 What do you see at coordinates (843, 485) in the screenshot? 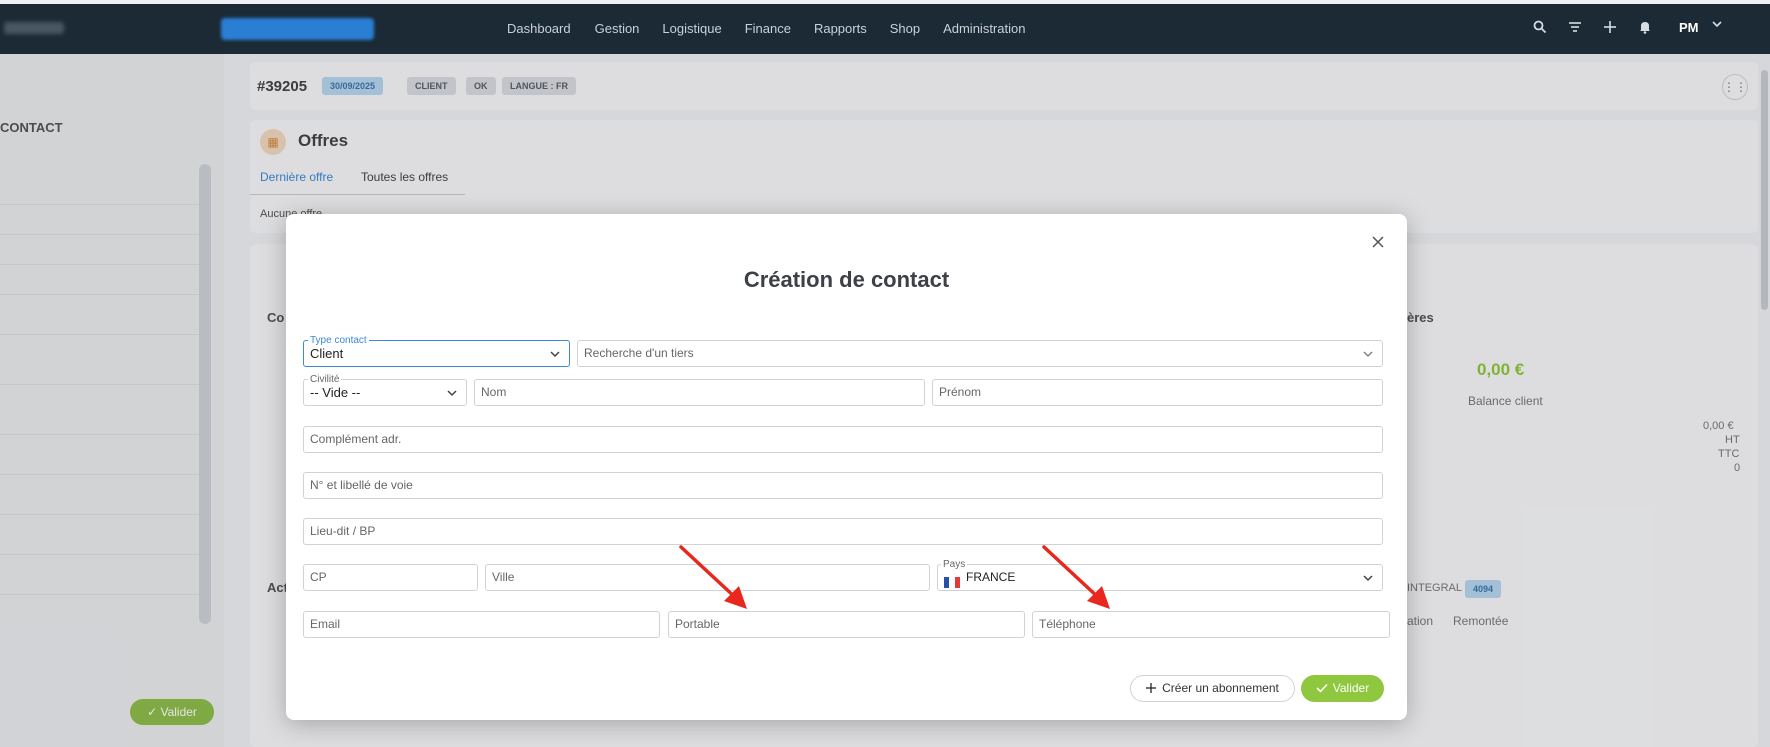
I see `voie-field: N° et libellé de voie` at bounding box center [843, 485].